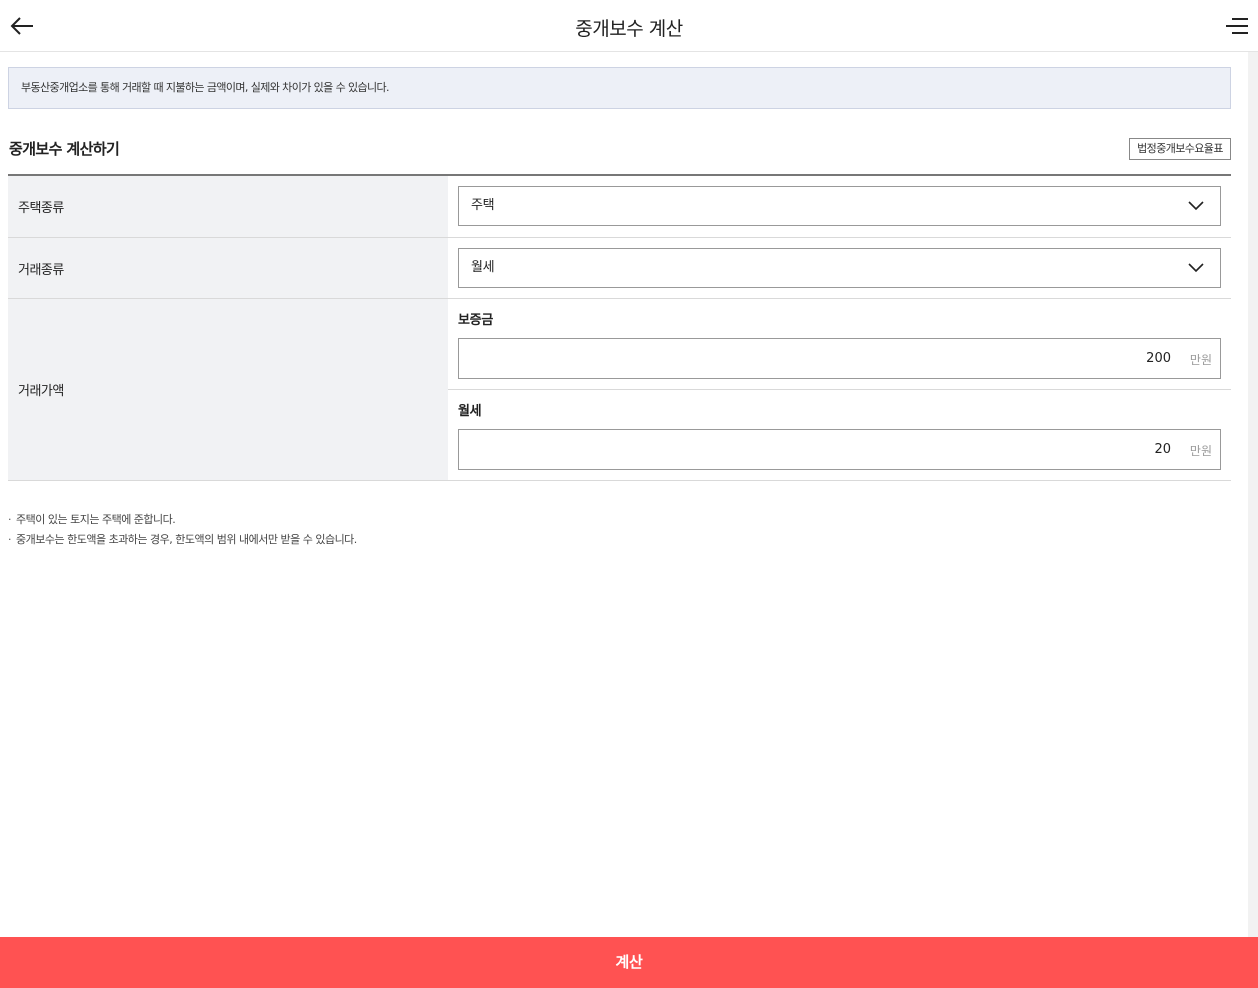 This screenshot has width=1258, height=988. What do you see at coordinates (1200, 451) in the screenshot?
I see `monthly-rent-unit: 만원` at bounding box center [1200, 451].